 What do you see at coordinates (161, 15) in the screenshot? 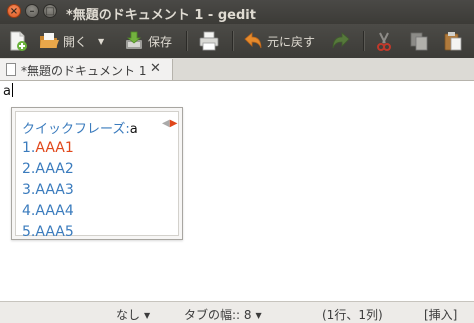
I see `window-title: *無題のドキュメント 1 - gedit` at bounding box center [161, 15].